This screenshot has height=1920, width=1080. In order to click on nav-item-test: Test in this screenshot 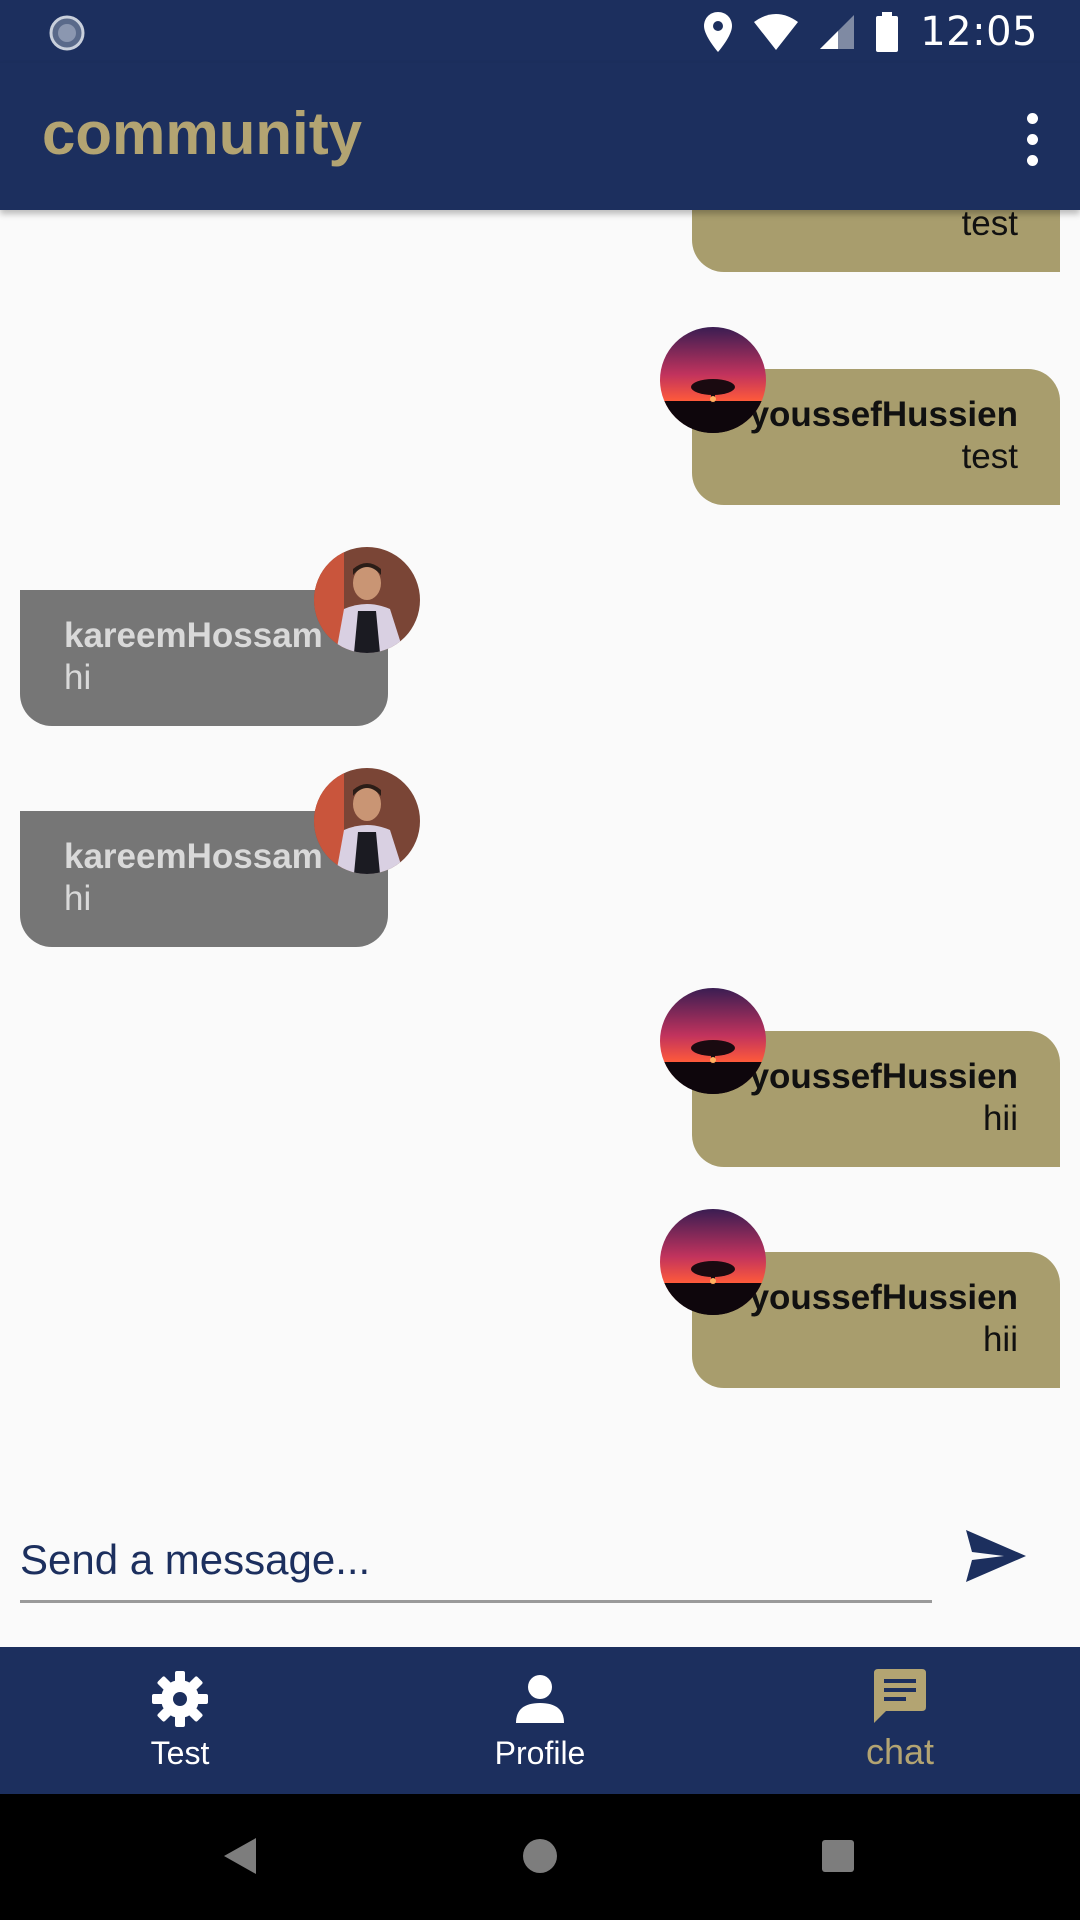, I will do `click(180, 1720)`.